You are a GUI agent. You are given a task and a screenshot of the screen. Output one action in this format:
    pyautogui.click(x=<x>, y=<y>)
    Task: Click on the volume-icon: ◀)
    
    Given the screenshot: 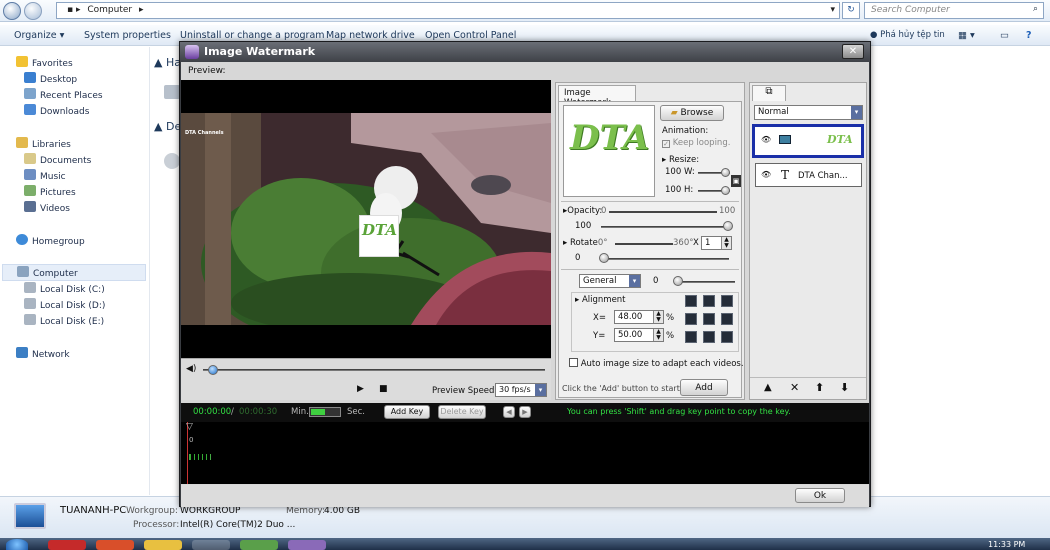 What is the action you would take?
    pyautogui.click(x=191, y=369)
    